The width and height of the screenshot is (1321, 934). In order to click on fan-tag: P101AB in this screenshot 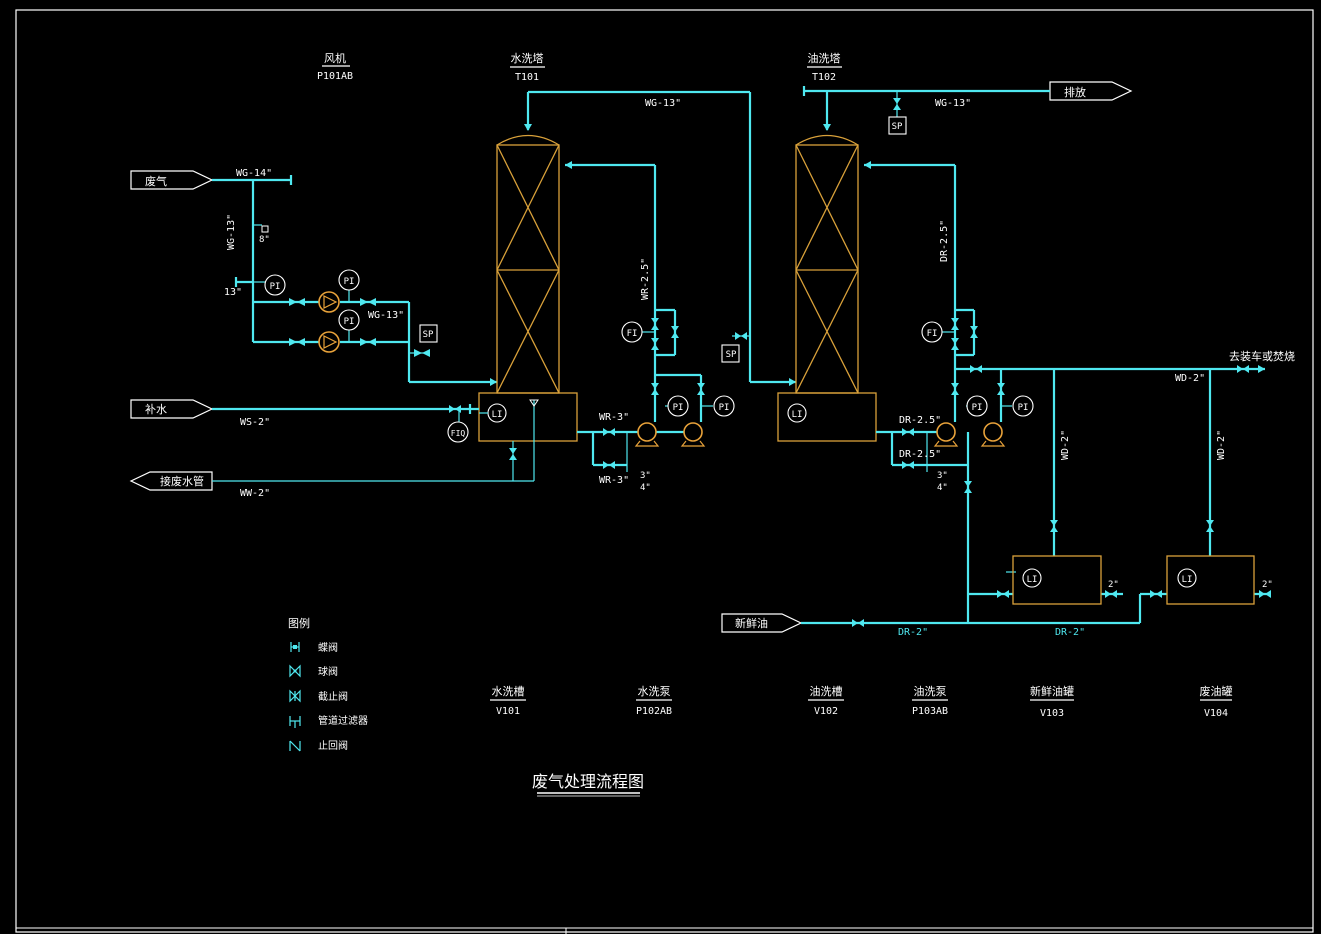, I will do `click(335, 76)`.